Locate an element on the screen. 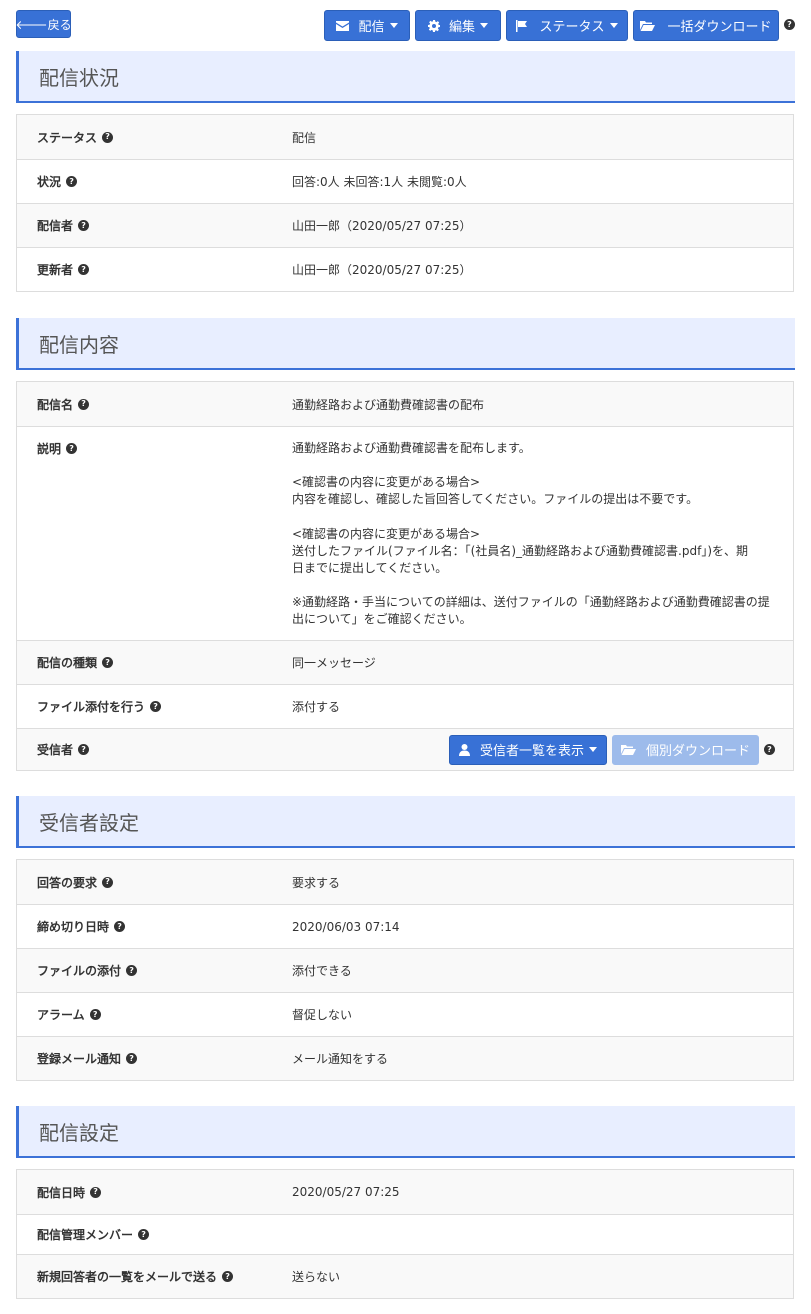 The image size is (811, 1314). row-label: 受信者 is located at coordinates (55, 750).